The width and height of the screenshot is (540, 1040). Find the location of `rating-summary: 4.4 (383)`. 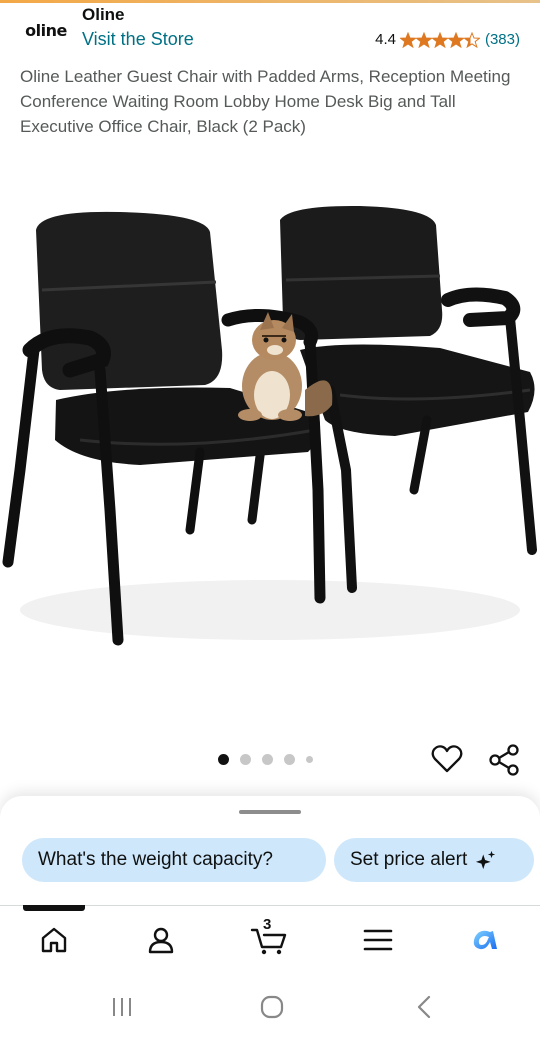

rating-summary: 4.4 (383) is located at coordinates (447, 39).